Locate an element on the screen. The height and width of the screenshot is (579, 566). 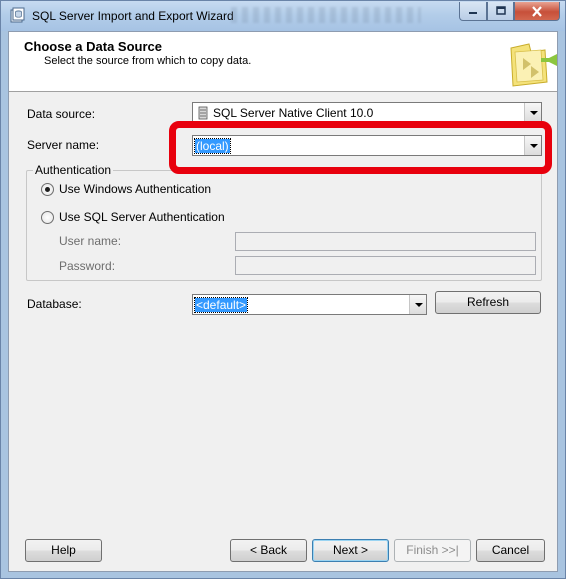
title-bar: SQL Server Import and Export Wizard is located at coordinates (283, 16).